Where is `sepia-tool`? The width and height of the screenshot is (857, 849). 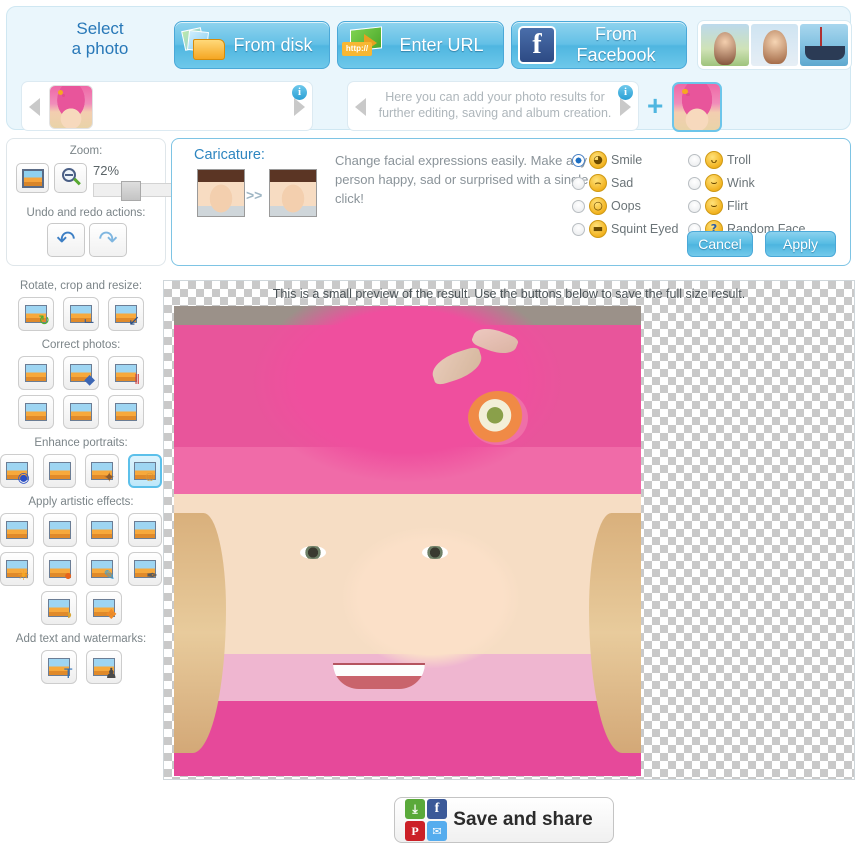 sepia-tool is located at coordinates (59, 530).